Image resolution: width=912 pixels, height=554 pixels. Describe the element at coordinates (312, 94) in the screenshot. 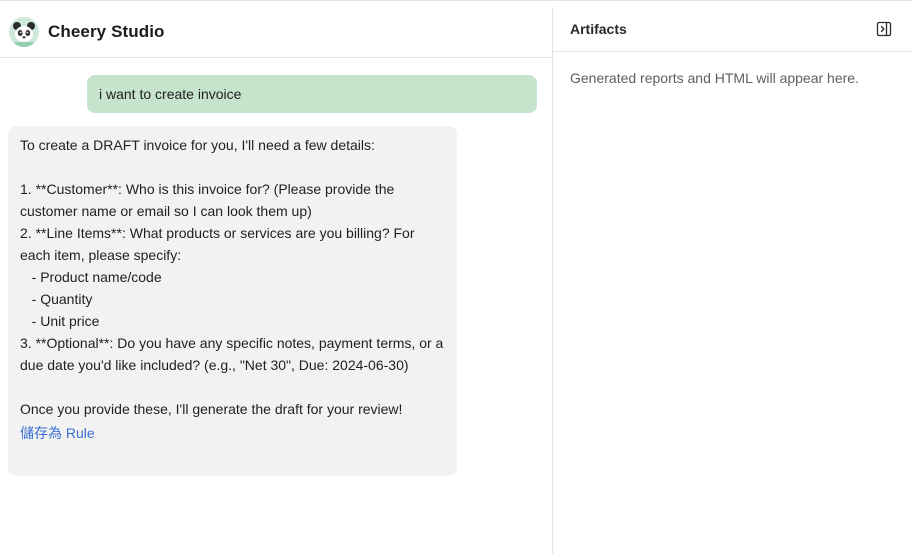

I see `user-message-bubble: i want to create invoice` at that location.